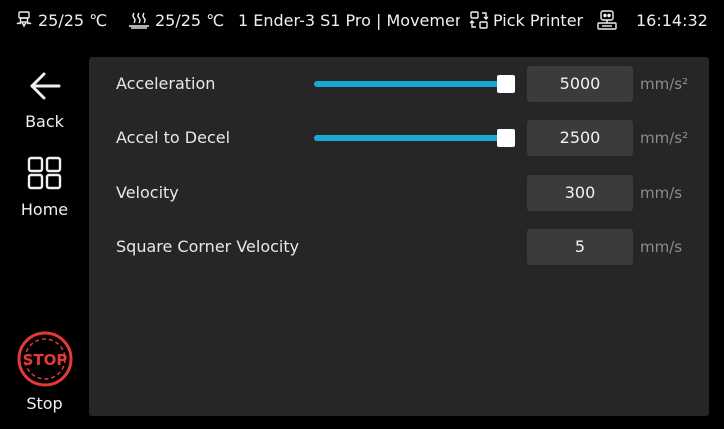 This screenshot has height=429, width=724. I want to click on home-label: Home, so click(44, 209).